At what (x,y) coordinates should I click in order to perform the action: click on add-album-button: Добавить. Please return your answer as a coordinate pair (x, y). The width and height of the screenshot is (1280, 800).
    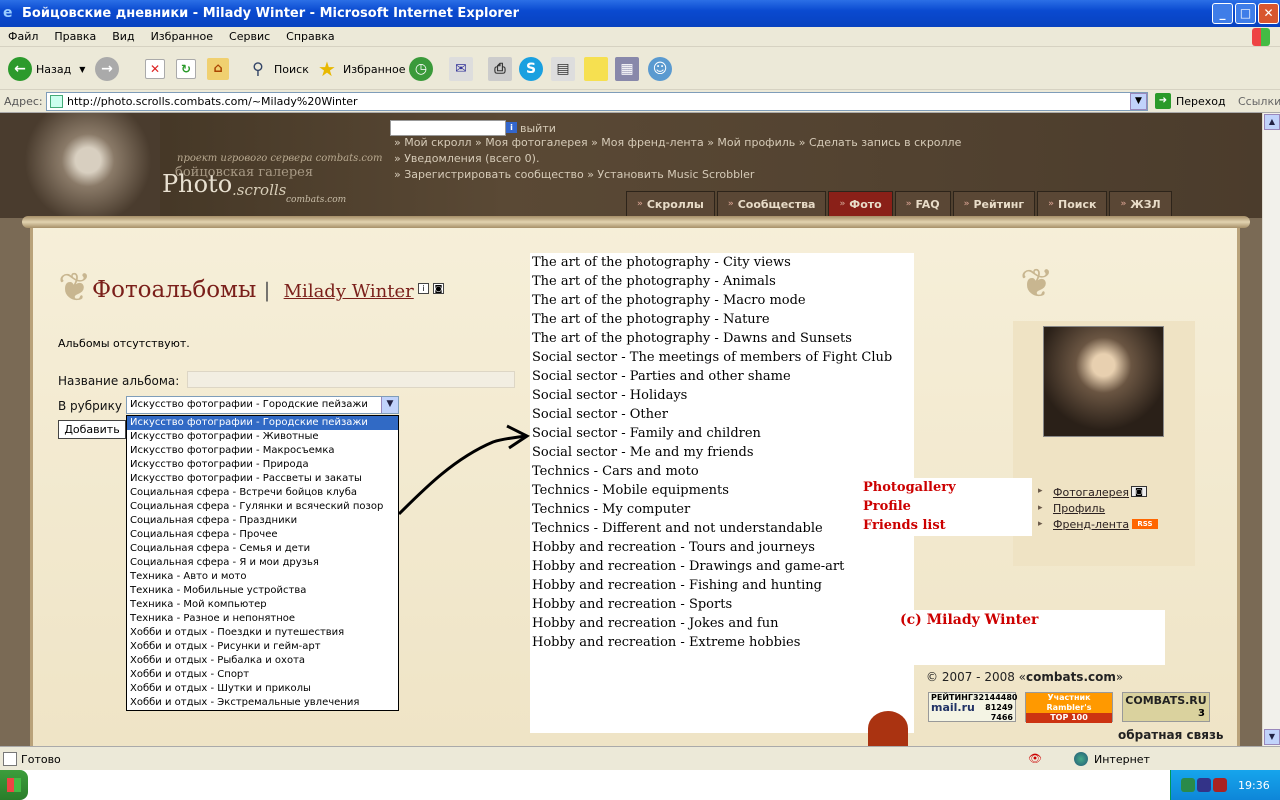
    Looking at the image, I should click on (92, 429).